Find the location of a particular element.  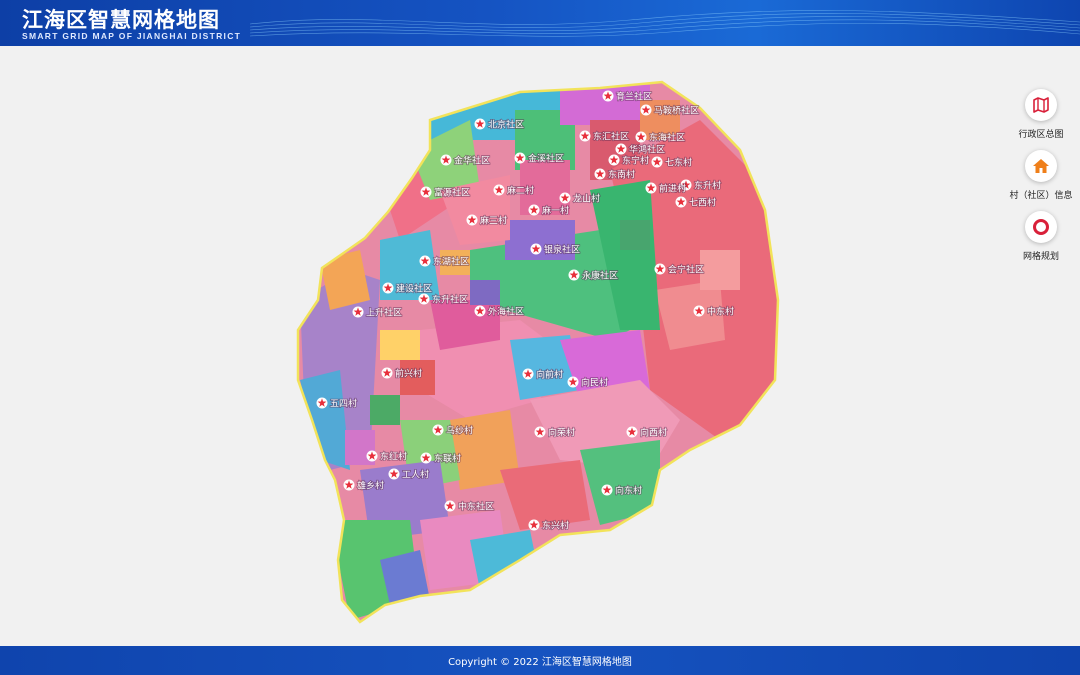

village-info-button is located at coordinates (1041, 166).